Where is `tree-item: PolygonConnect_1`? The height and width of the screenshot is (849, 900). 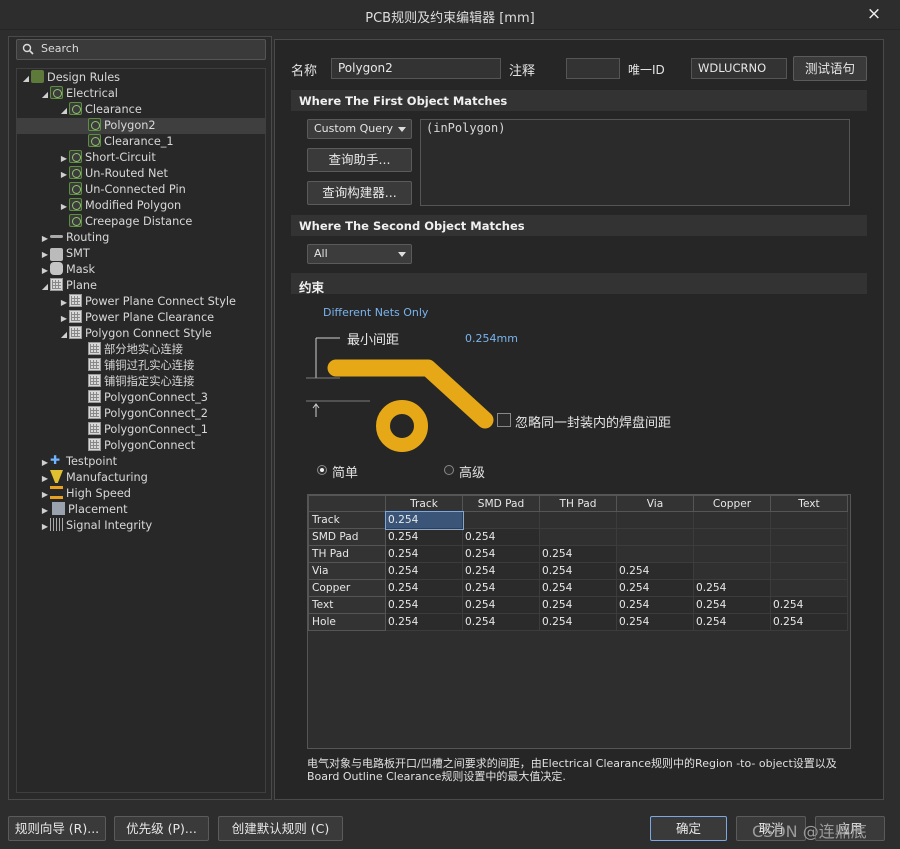
tree-item: PolygonConnect_1 is located at coordinates (143, 430).